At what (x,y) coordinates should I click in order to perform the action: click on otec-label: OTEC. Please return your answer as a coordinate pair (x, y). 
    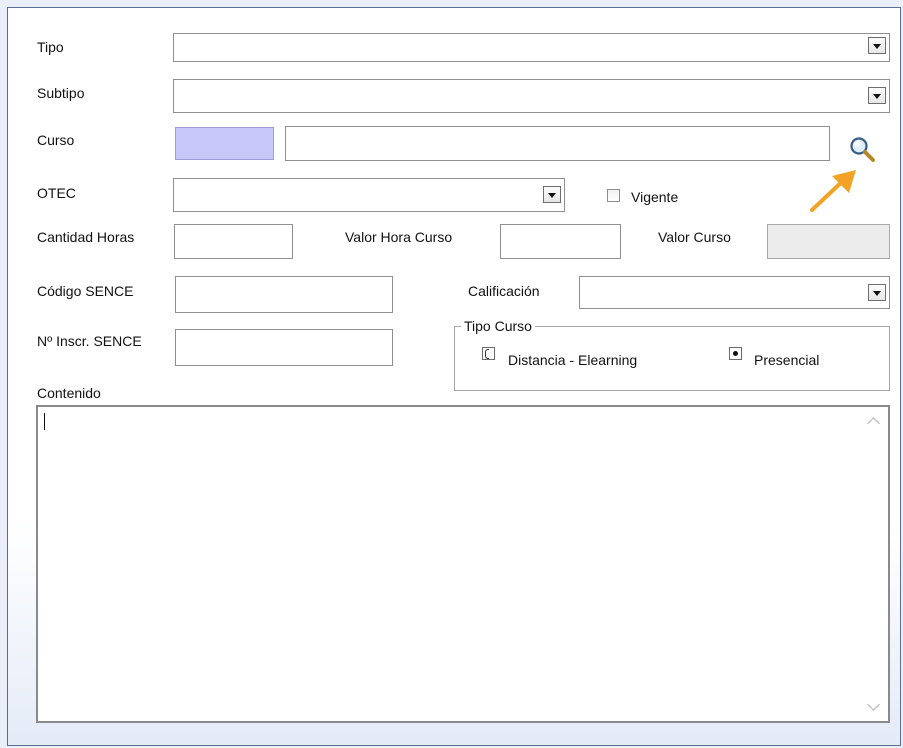
    Looking at the image, I should click on (56, 193).